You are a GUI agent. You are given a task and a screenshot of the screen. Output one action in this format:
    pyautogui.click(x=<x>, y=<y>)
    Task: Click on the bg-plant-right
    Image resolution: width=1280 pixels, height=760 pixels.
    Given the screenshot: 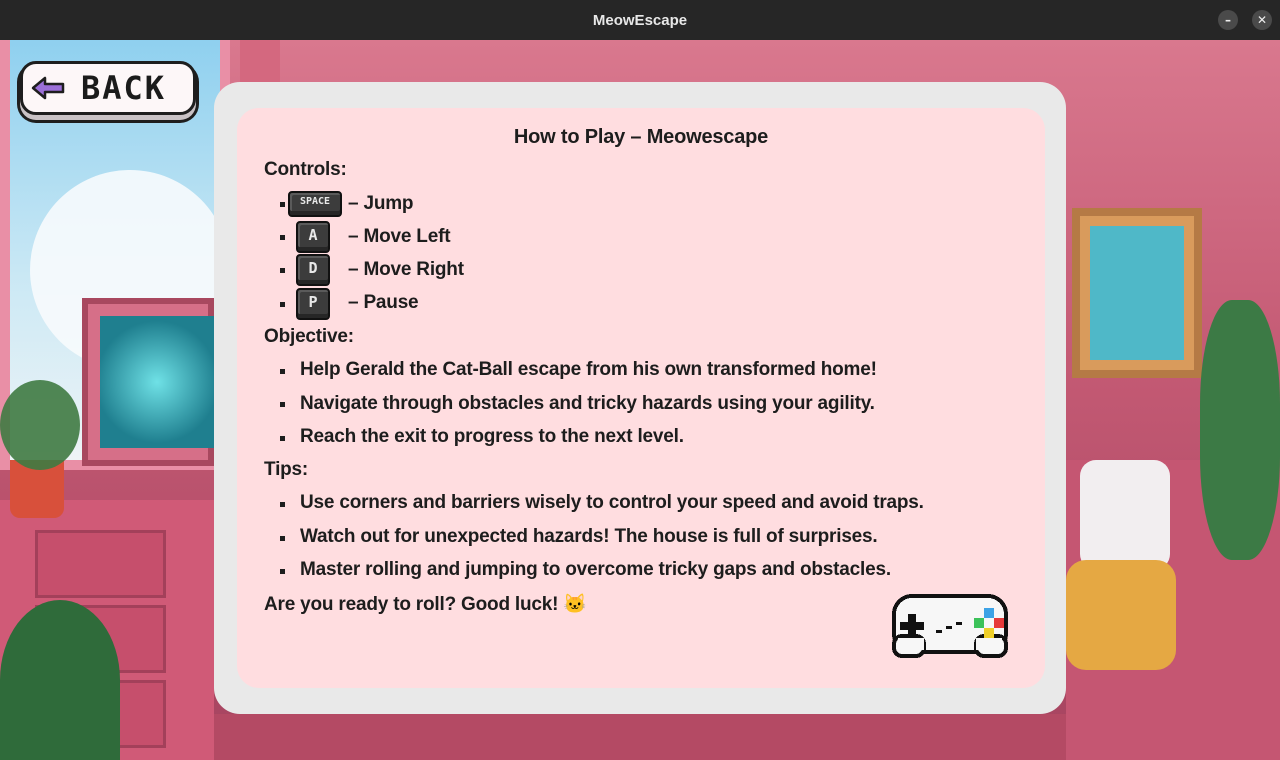 What is the action you would take?
    pyautogui.click(x=1240, y=430)
    